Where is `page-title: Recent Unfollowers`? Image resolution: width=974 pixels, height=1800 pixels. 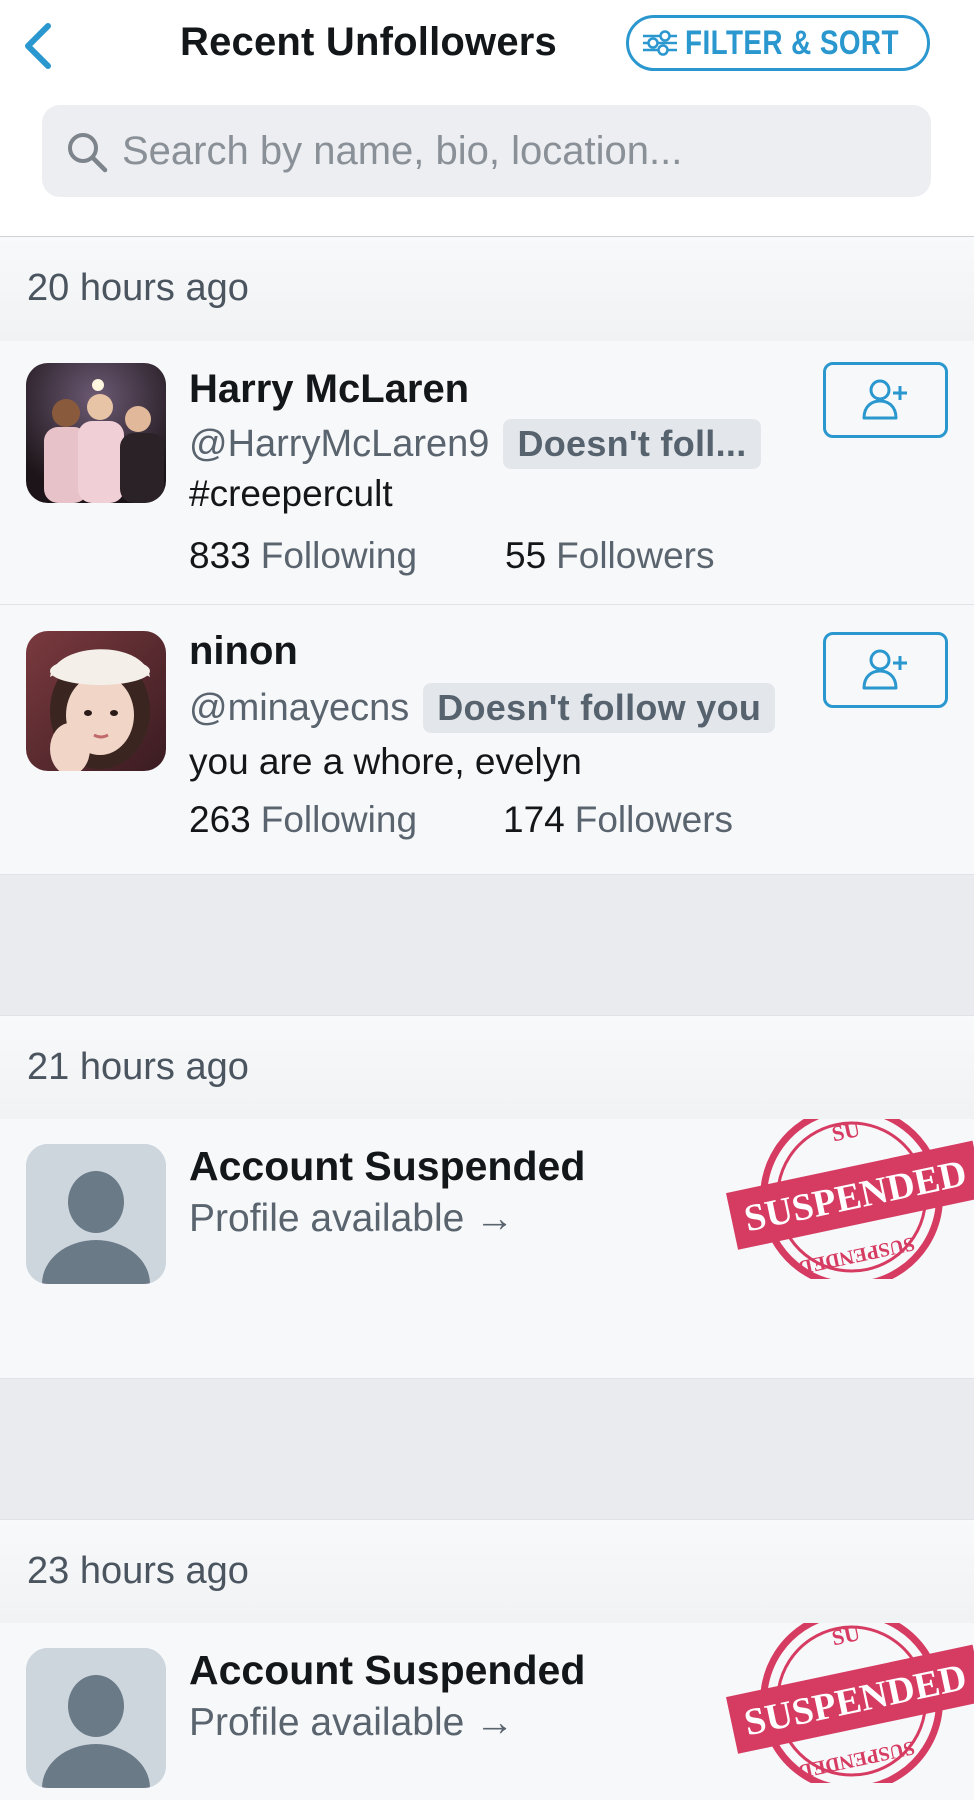 page-title: Recent Unfollowers is located at coordinates (368, 42).